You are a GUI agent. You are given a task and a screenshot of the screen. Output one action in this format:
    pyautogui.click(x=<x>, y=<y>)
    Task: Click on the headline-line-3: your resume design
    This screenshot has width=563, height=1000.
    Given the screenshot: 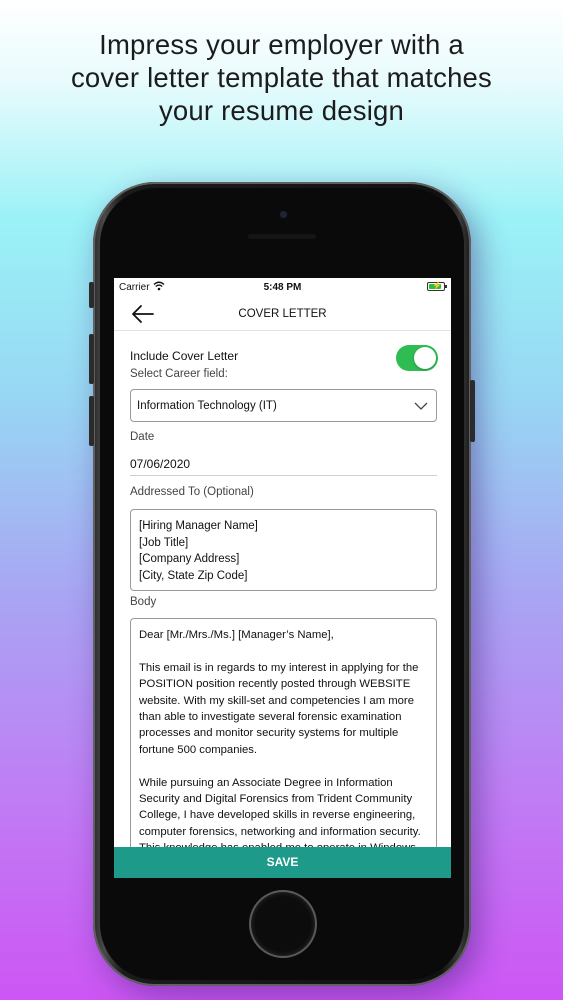 What is the action you would take?
    pyautogui.click(x=281, y=110)
    